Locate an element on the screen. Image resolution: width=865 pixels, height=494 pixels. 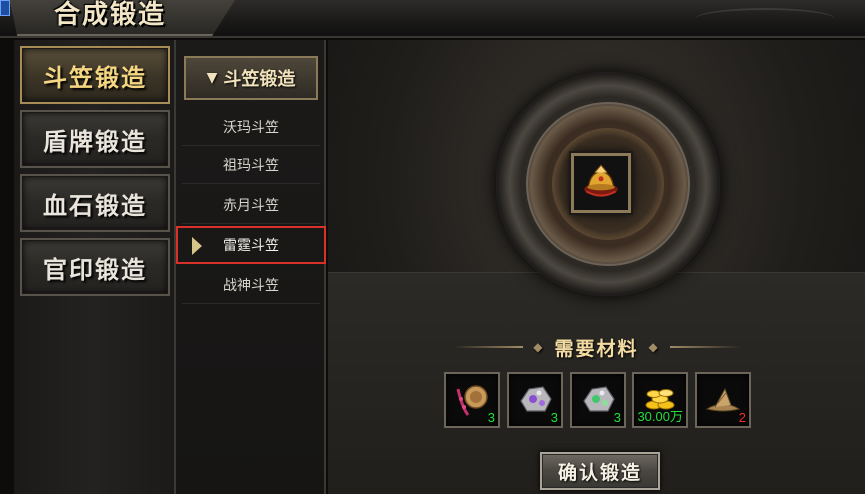
chevron-down-icon: ▼ is located at coordinates (212, 78).